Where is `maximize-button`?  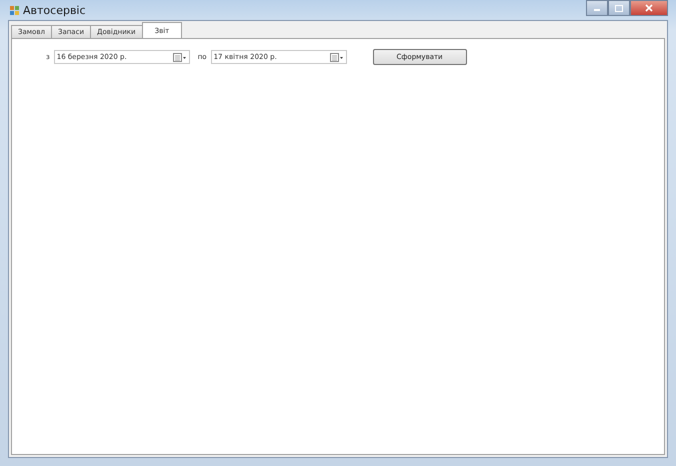
maximize-button is located at coordinates (619, 8).